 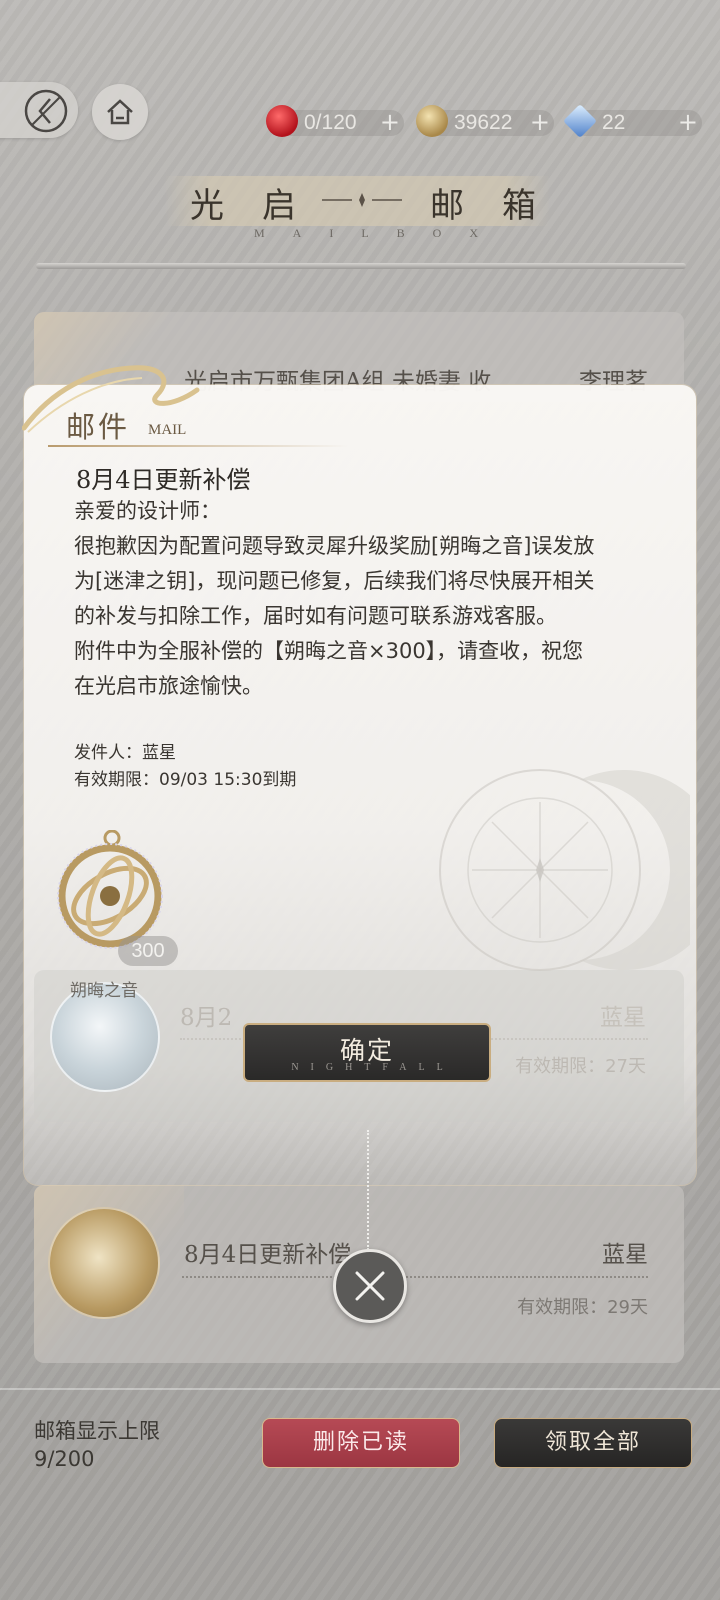 I want to click on attachment-count: 300, so click(x=148, y=951).